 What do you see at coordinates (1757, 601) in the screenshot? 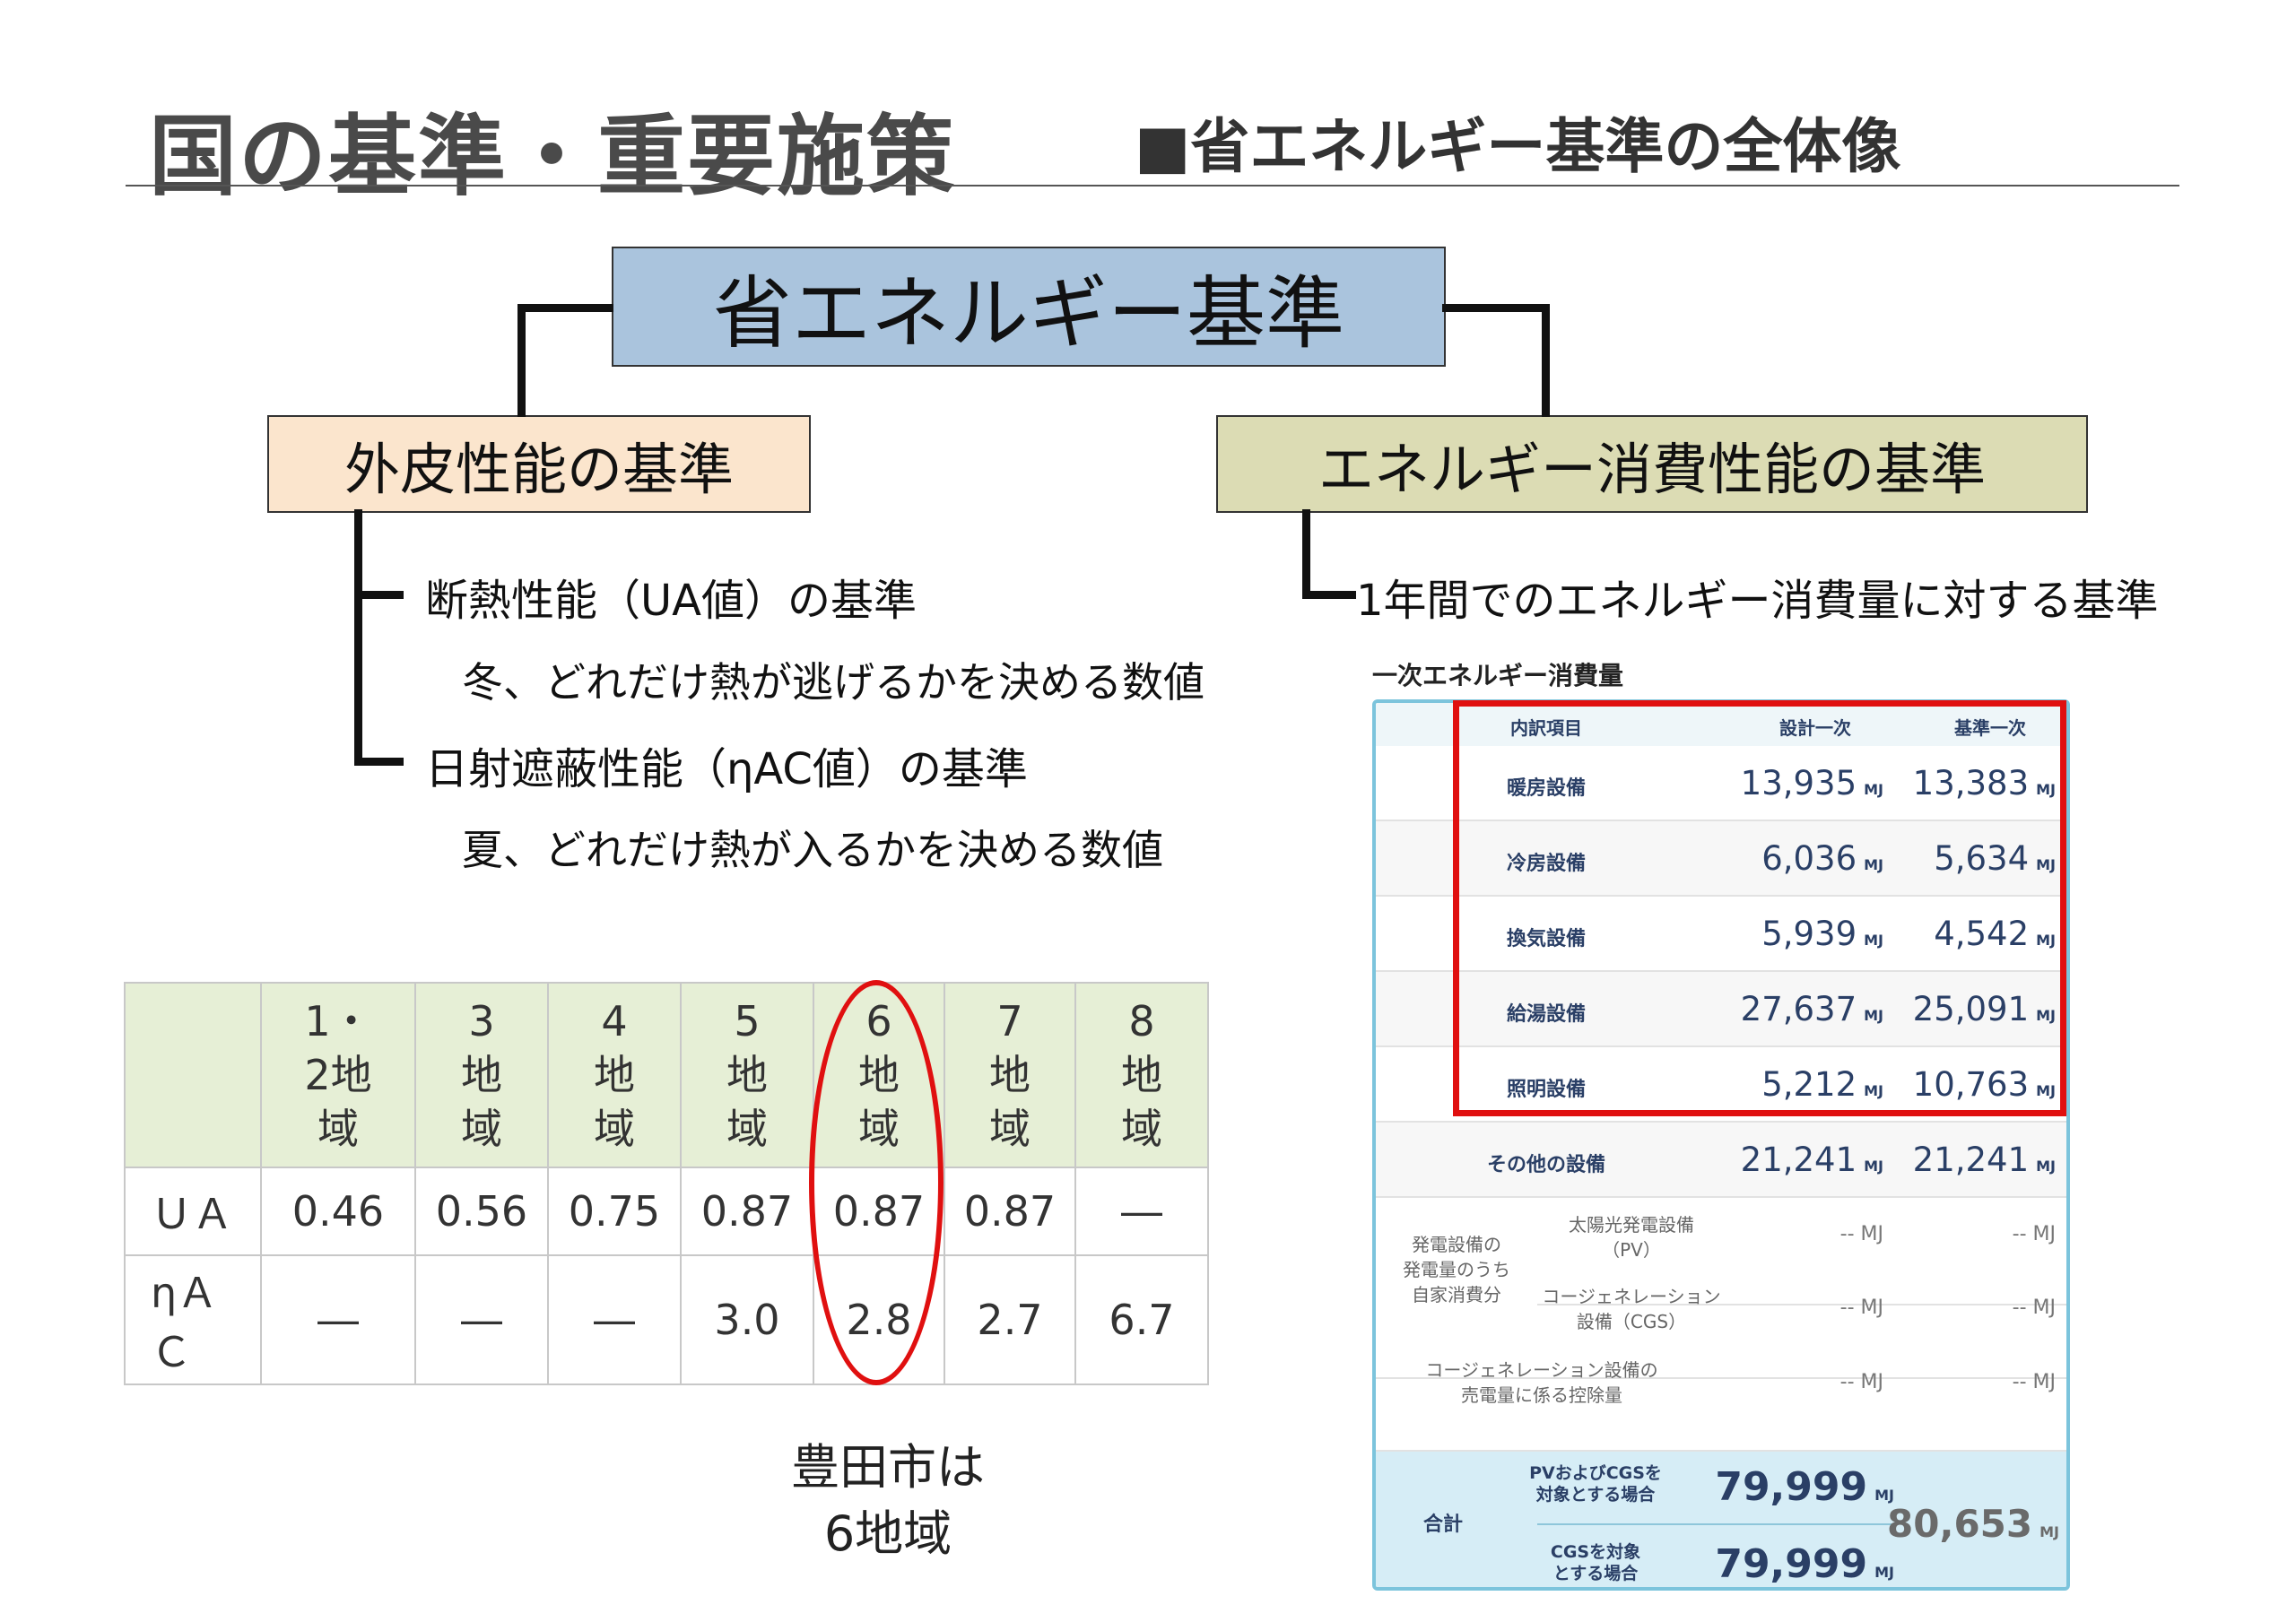
I see `annual-energy-standard-label: 1年間でのエネルギー消費量に対する基準` at bounding box center [1757, 601].